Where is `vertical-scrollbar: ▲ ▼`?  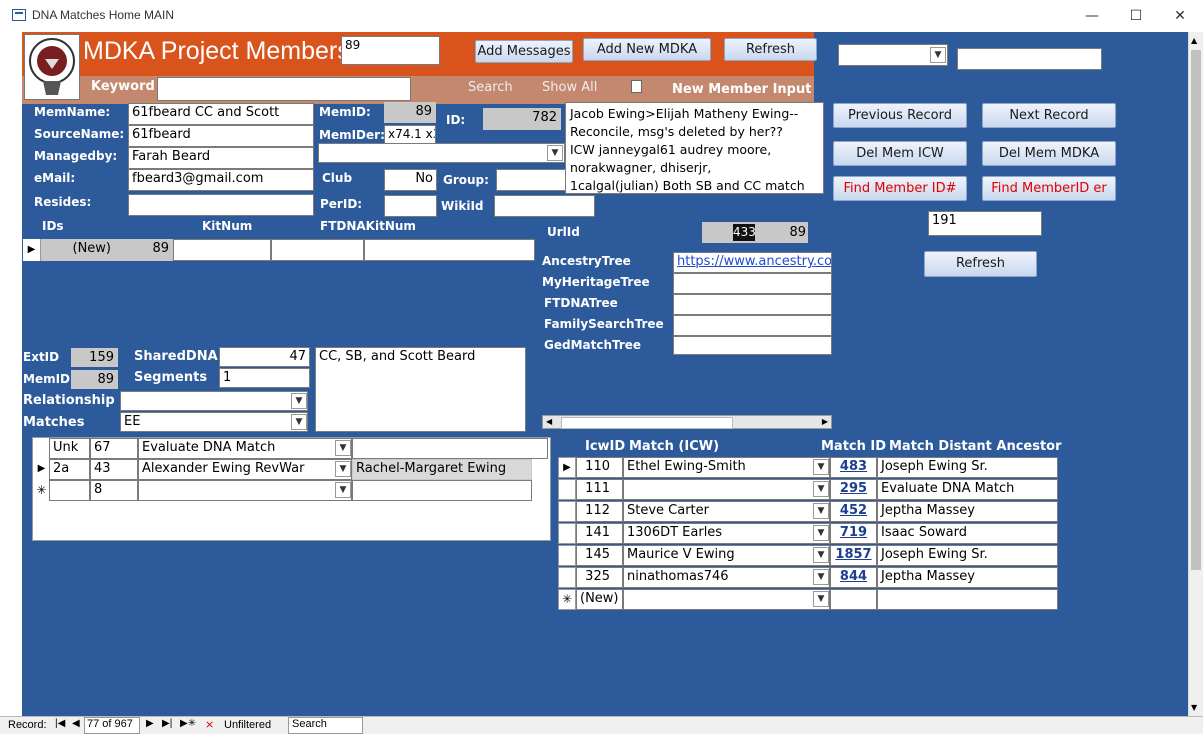 vertical-scrollbar: ▲ ▼ is located at coordinates (1195, 374).